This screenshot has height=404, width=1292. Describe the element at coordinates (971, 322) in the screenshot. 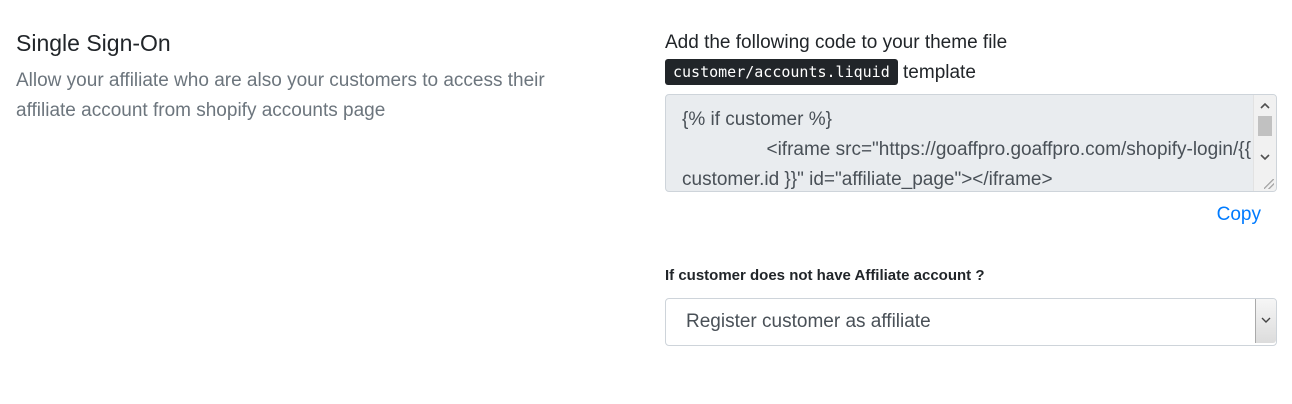

I see `no-account-action-select: Register customer as affiliate` at that location.